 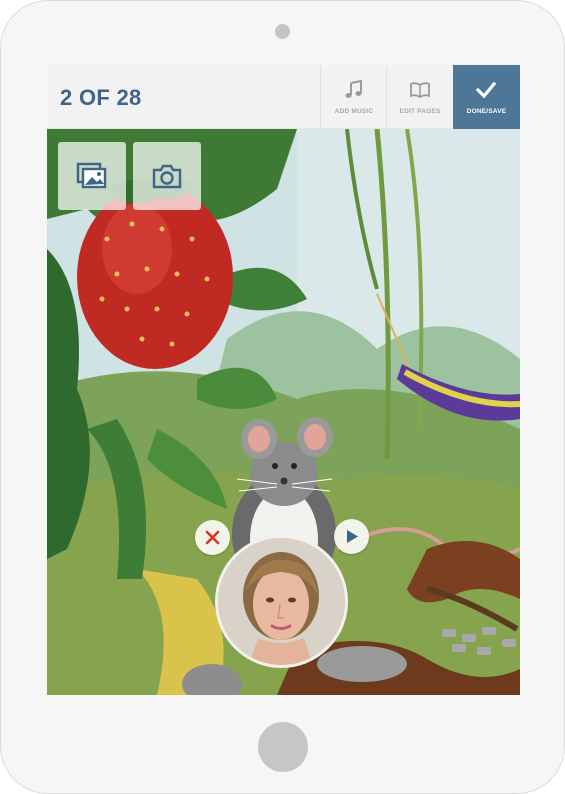 I want to click on add-photo-gallery-button, so click(x=92, y=176).